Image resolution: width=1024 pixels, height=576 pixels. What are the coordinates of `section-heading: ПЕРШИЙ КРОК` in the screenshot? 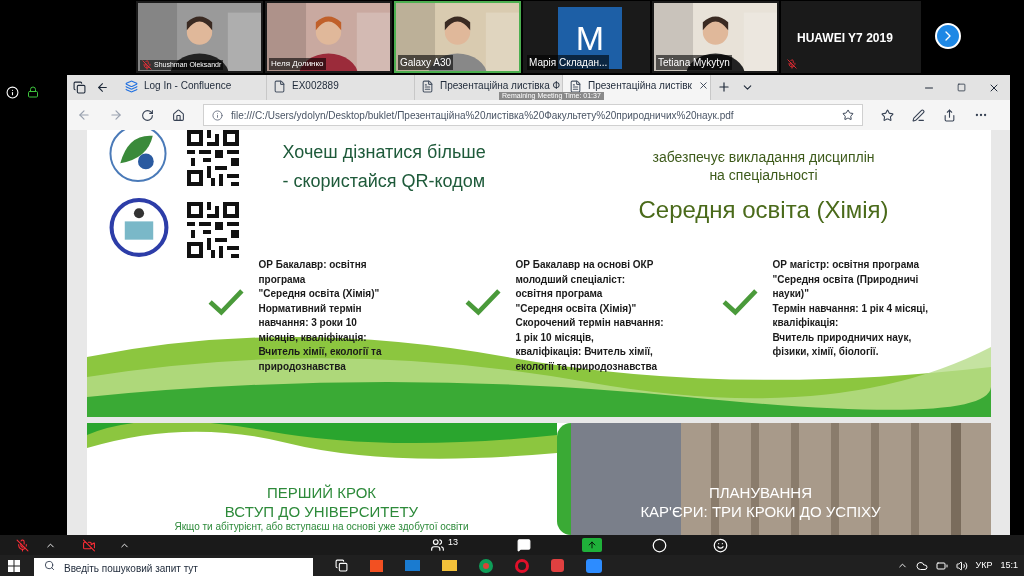 It's located at (321, 492).